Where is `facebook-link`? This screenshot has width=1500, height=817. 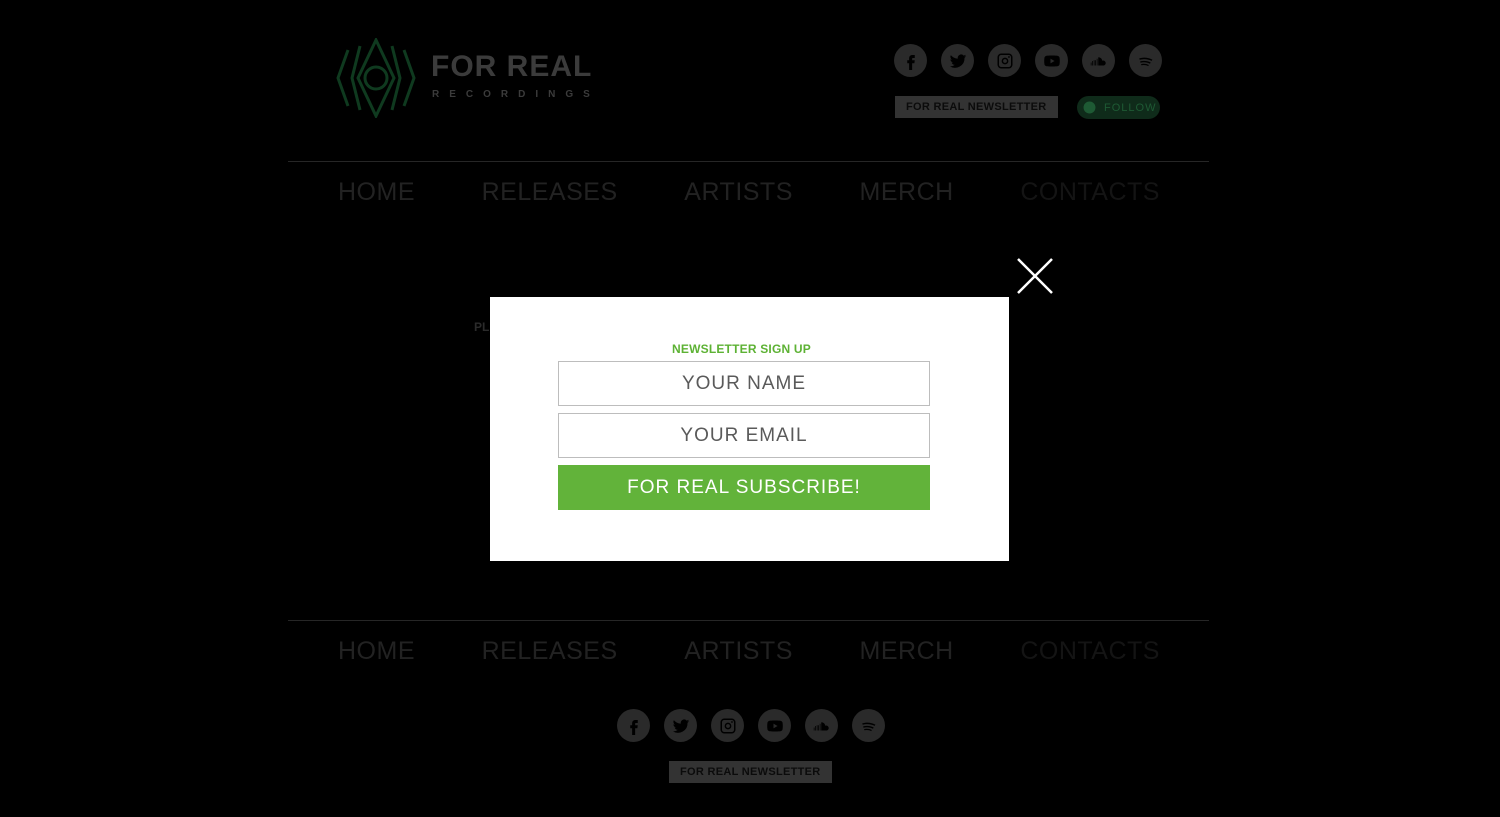
facebook-link is located at coordinates (910, 60).